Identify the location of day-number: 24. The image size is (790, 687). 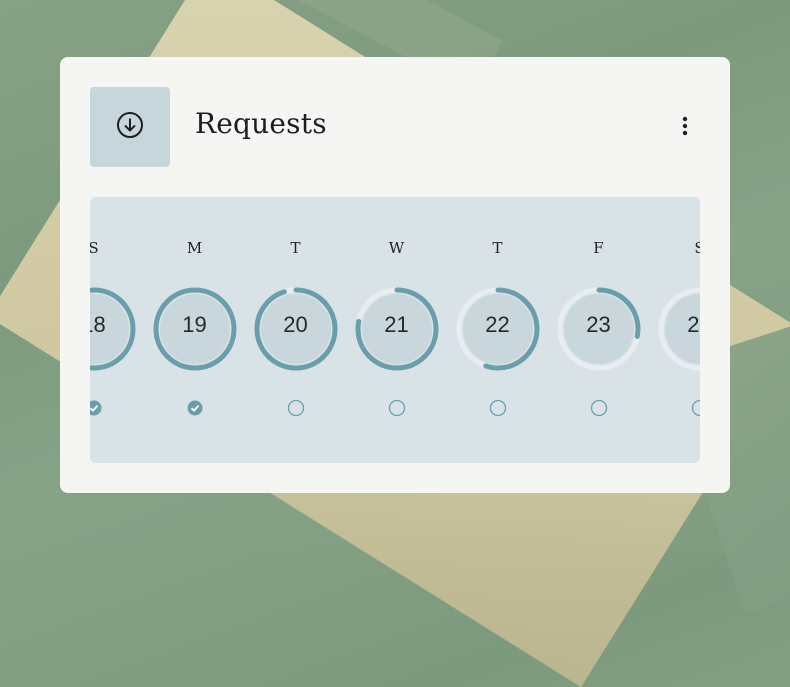
(693, 324).